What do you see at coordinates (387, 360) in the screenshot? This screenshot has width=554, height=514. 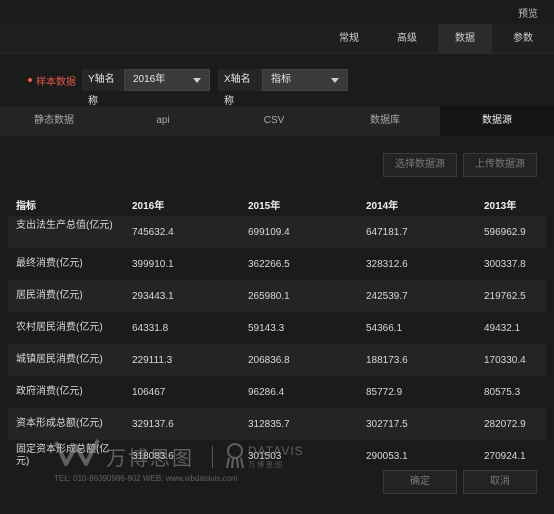 I see `table-cell: 188173.6` at bounding box center [387, 360].